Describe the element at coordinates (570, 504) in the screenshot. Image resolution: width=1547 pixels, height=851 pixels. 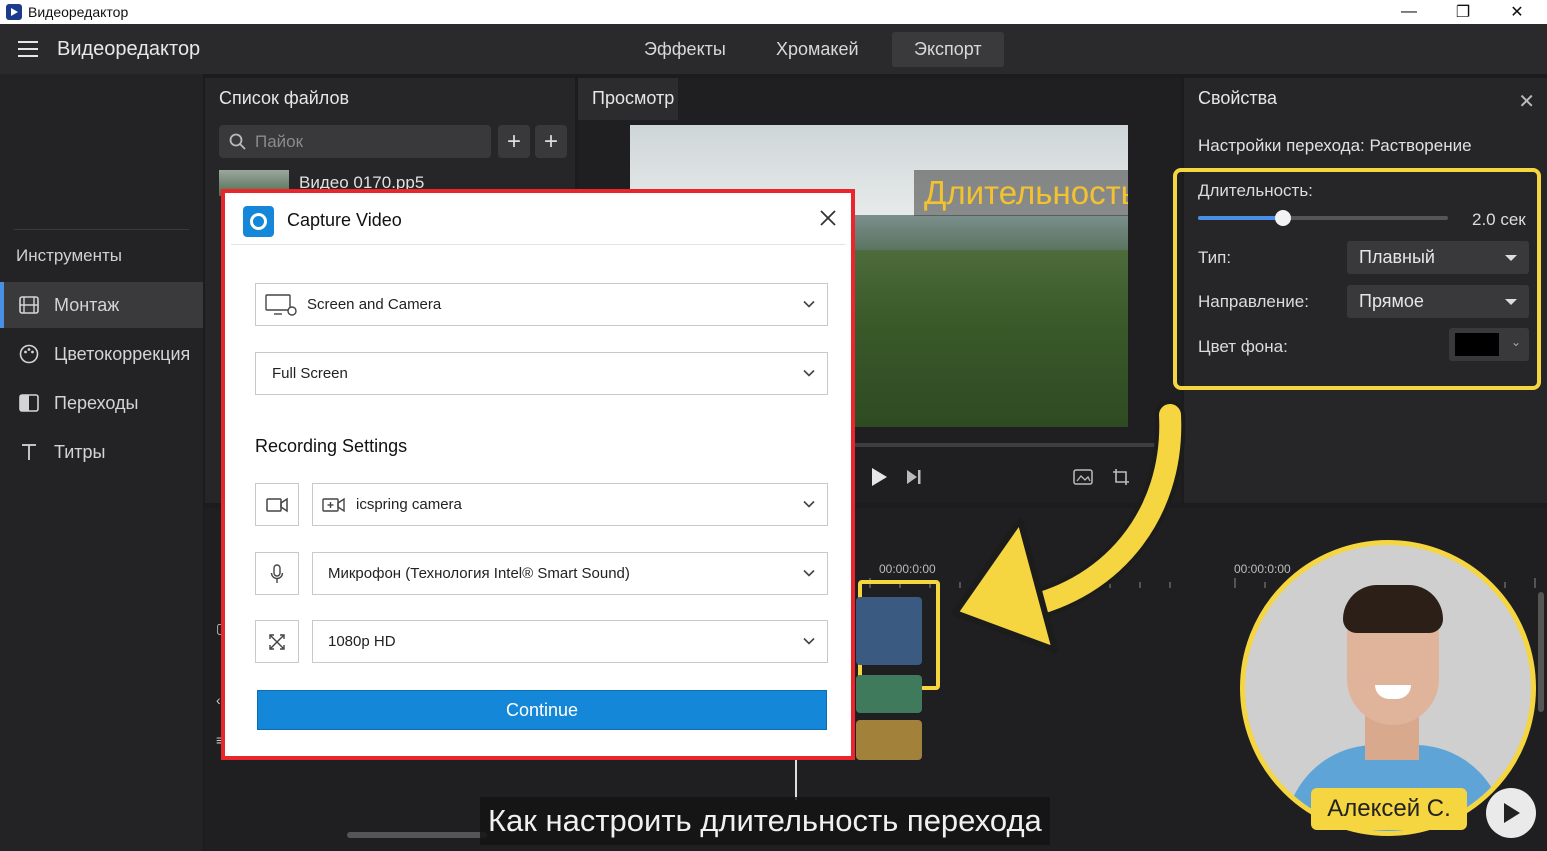
I see `camera-select: icspring camera` at that location.